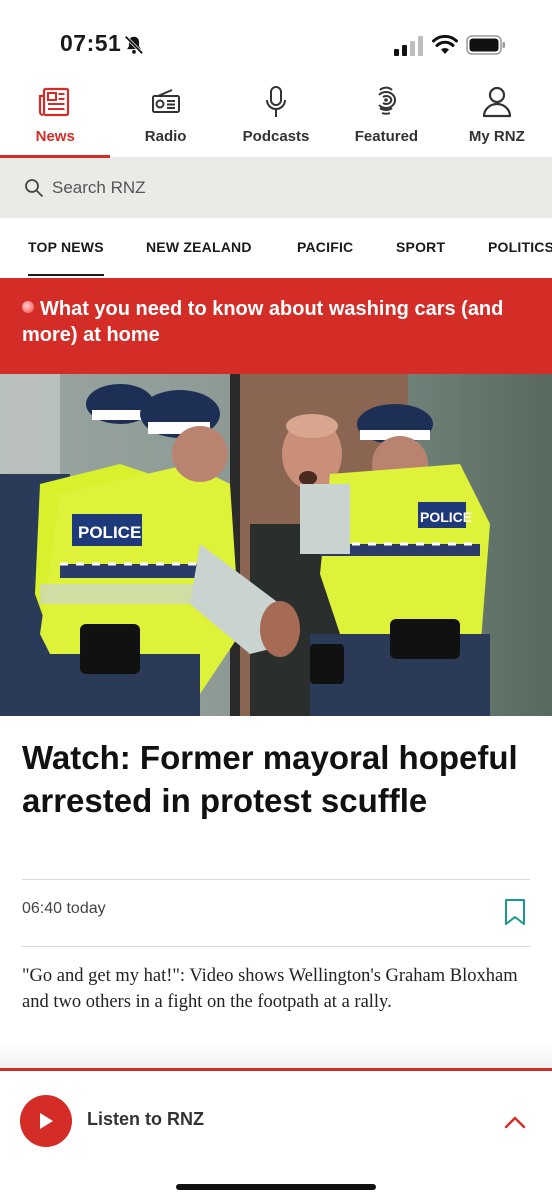 The height and width of the screenshot is (1200, 552). What do you see at coordinates (34, 188) in the screenshot?
I see `search-icon` at bounding box center [34, 188].